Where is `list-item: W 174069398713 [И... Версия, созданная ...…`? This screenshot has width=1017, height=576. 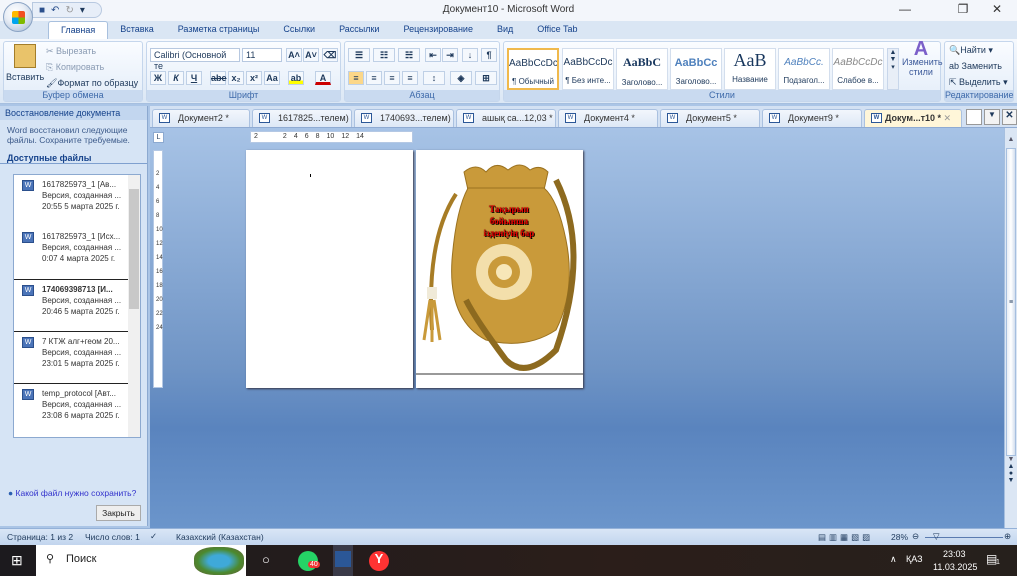 list-item: W 174069398713 [И... Версия, созданная ...… is located at coordinates (71, 305).